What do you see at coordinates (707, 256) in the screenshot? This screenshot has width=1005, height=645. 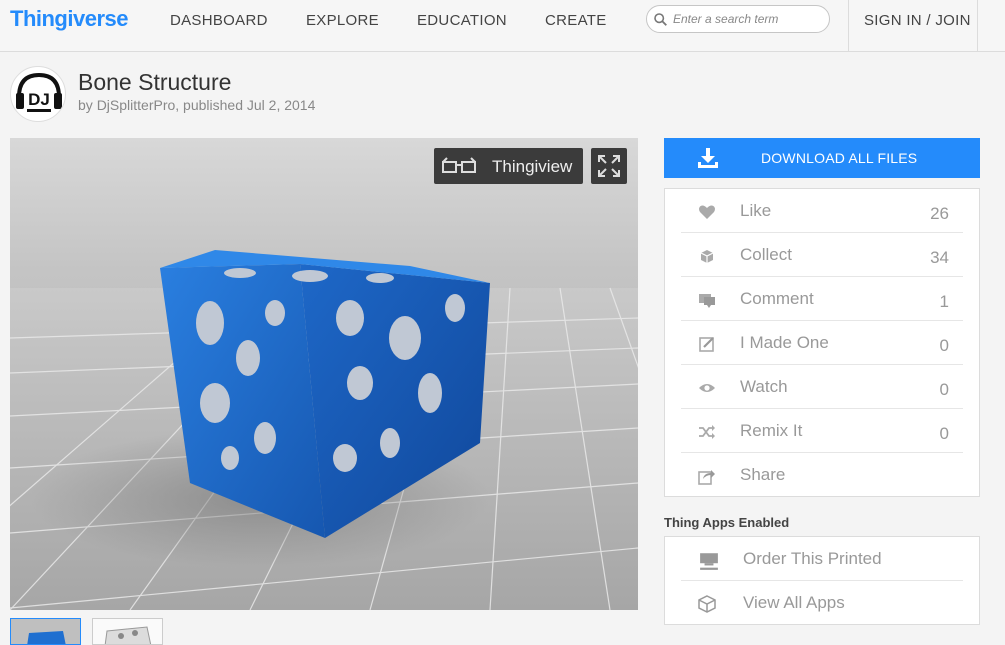 I see `collect-icon` at bounding box center [707, 256].